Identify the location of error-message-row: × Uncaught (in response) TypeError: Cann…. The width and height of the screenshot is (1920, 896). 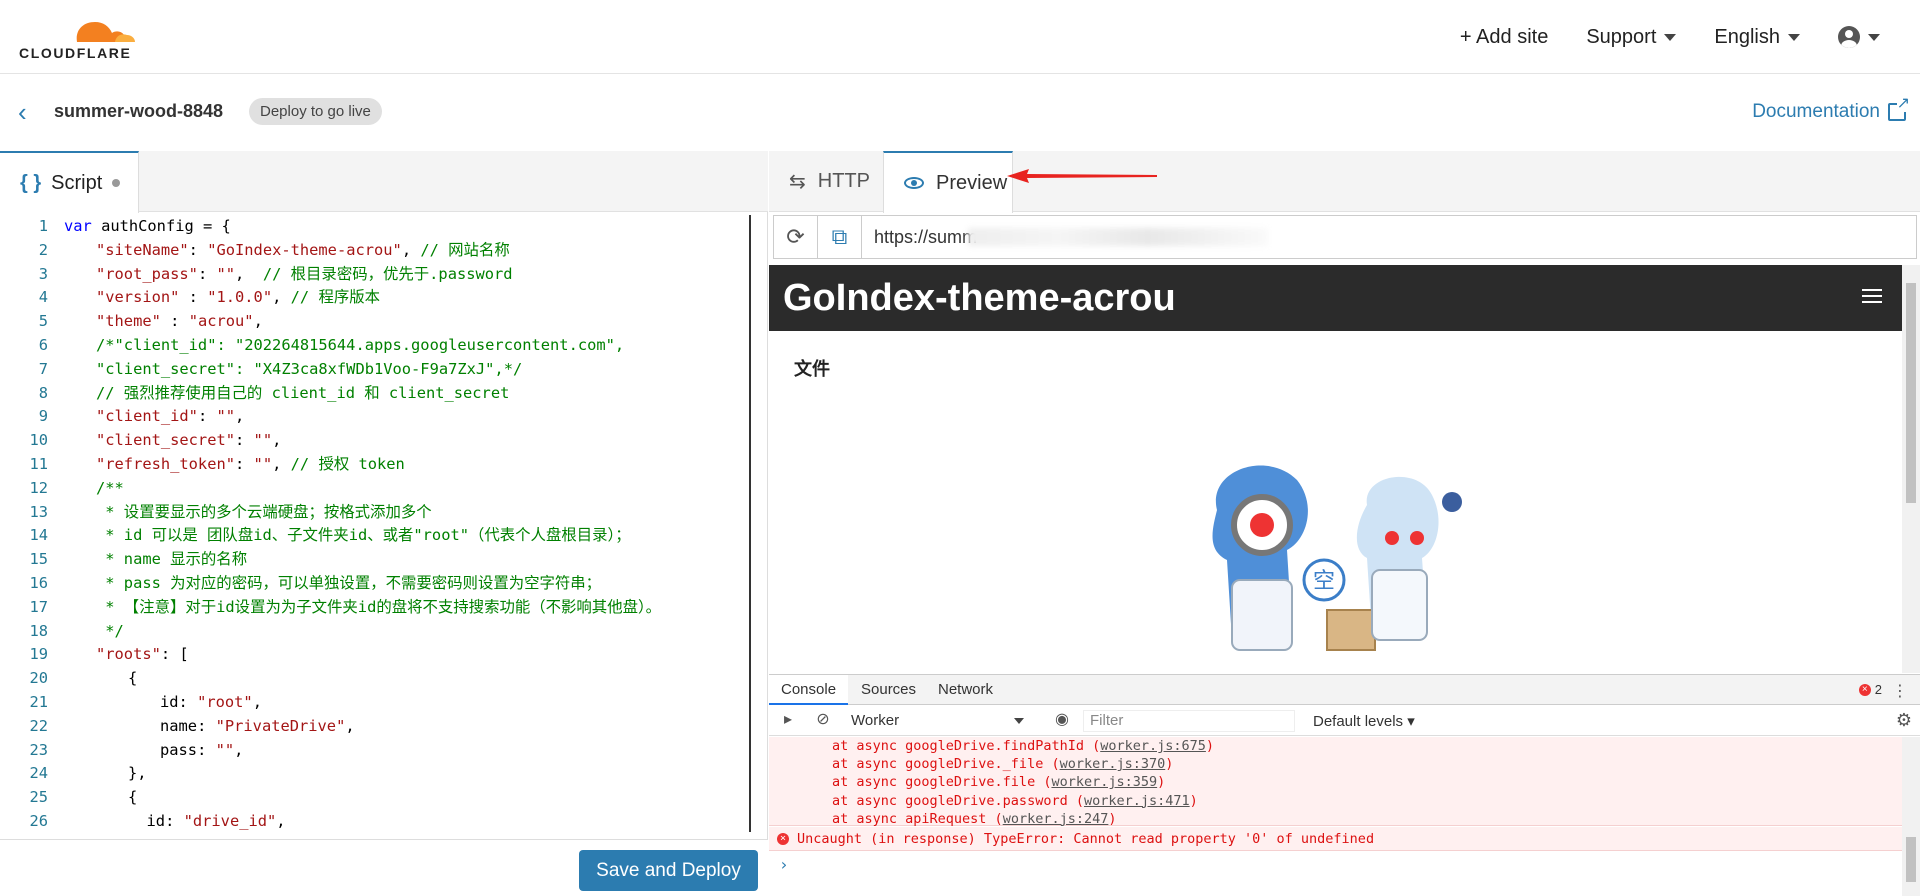
(1335, 839).